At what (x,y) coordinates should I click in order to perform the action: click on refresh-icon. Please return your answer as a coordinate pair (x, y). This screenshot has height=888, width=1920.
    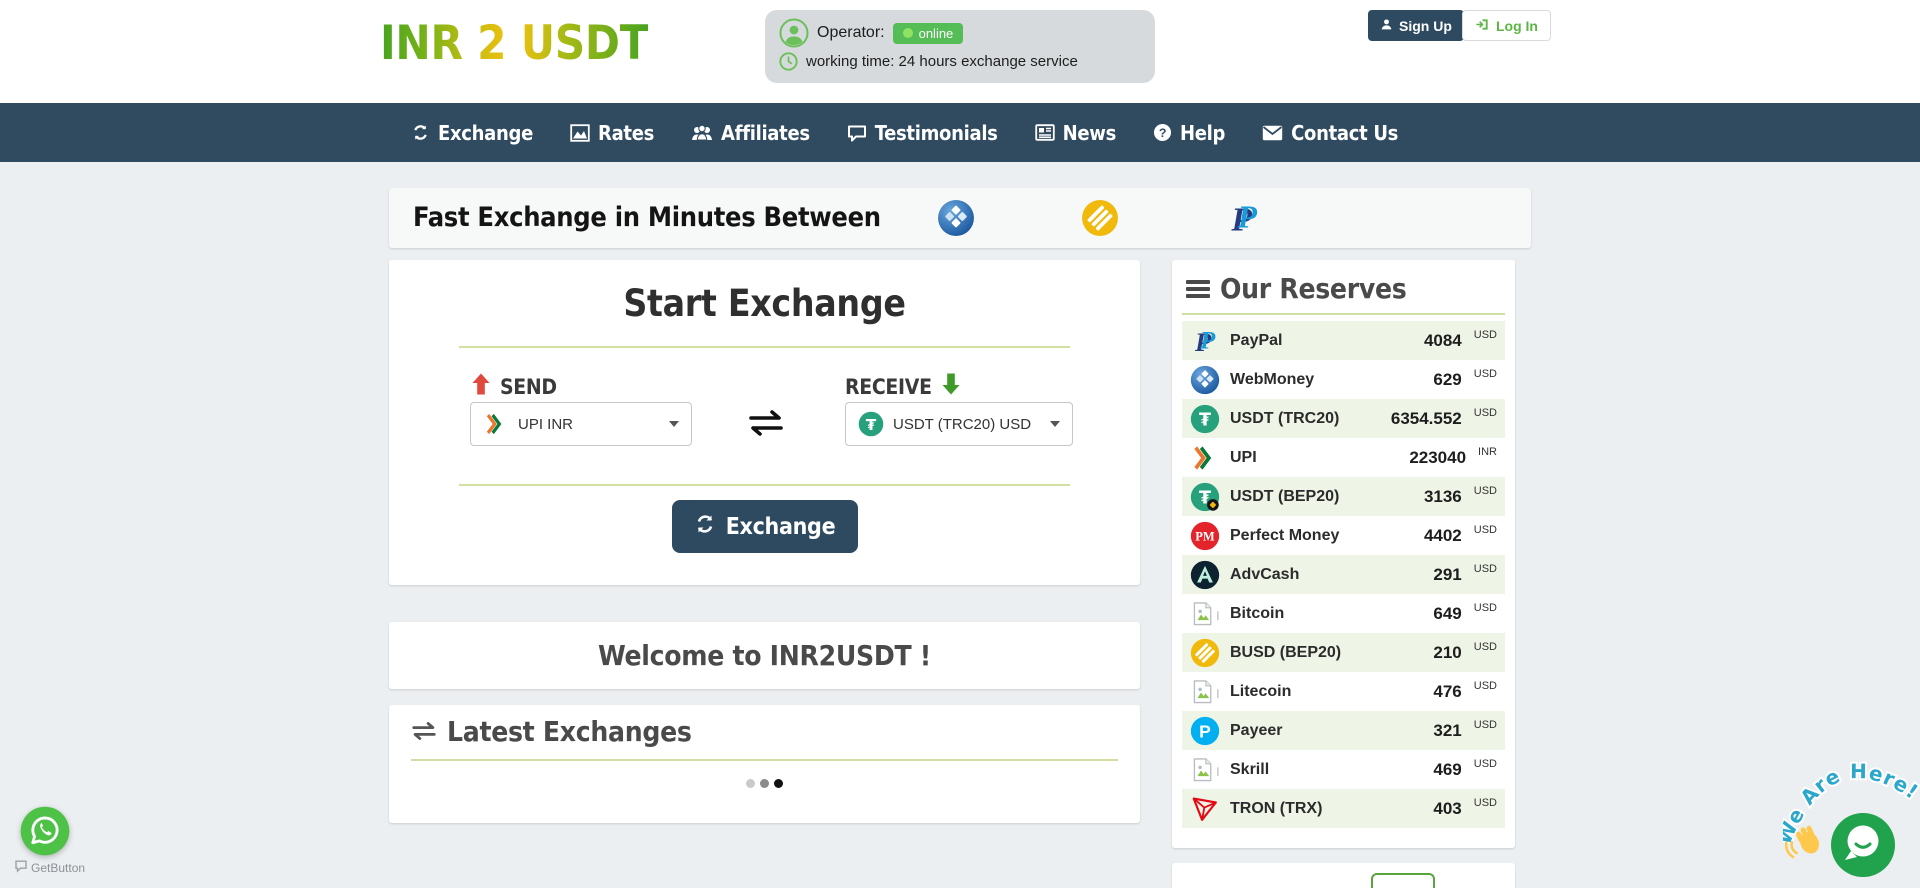
    Looking at the image, I should click on (705, 527).